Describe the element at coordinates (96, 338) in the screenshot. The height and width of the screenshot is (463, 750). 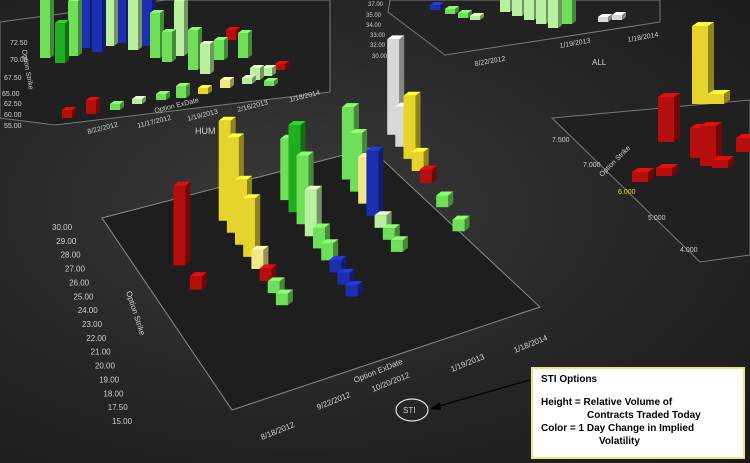
I see `sti-y-tick: 22.00` at that location.